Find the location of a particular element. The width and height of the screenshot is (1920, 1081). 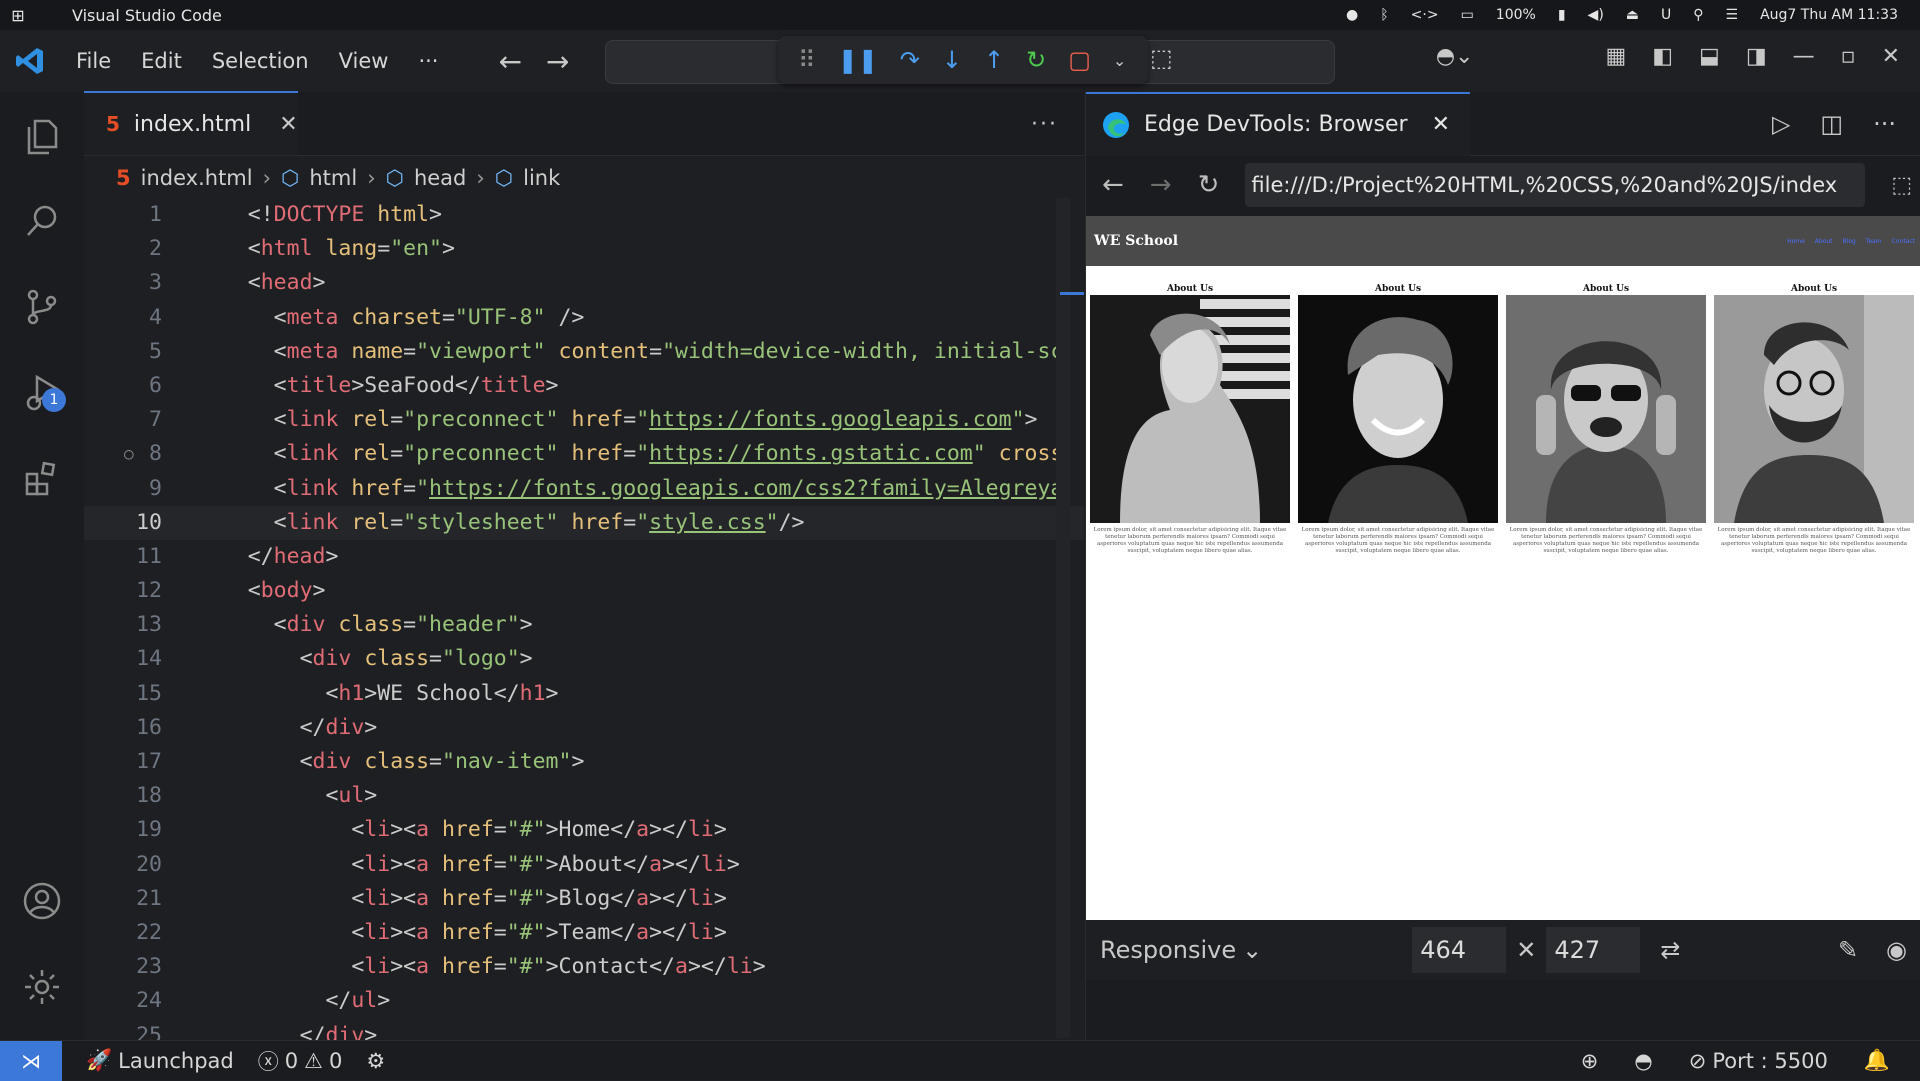

layout-icon: ▦ is located at coordinates (1615, 56).